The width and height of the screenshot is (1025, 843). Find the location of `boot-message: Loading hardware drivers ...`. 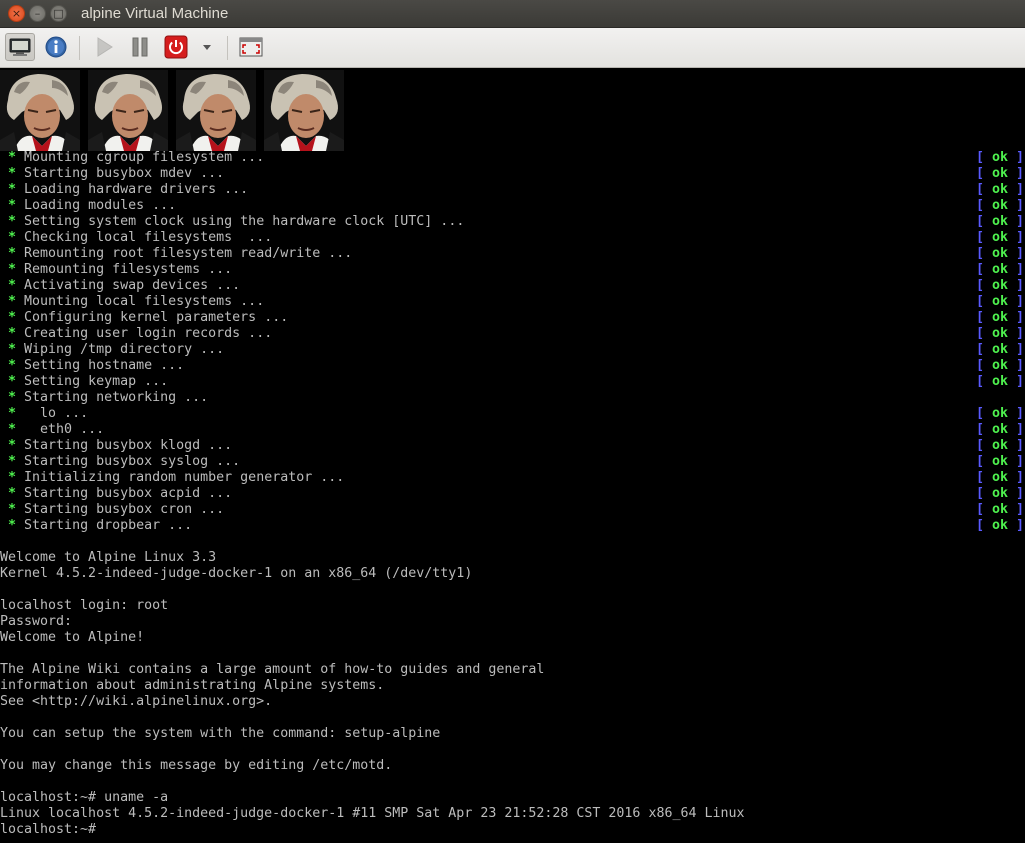

boot-message: Loading hardware drivers ... is located at coordinates (136, 189).